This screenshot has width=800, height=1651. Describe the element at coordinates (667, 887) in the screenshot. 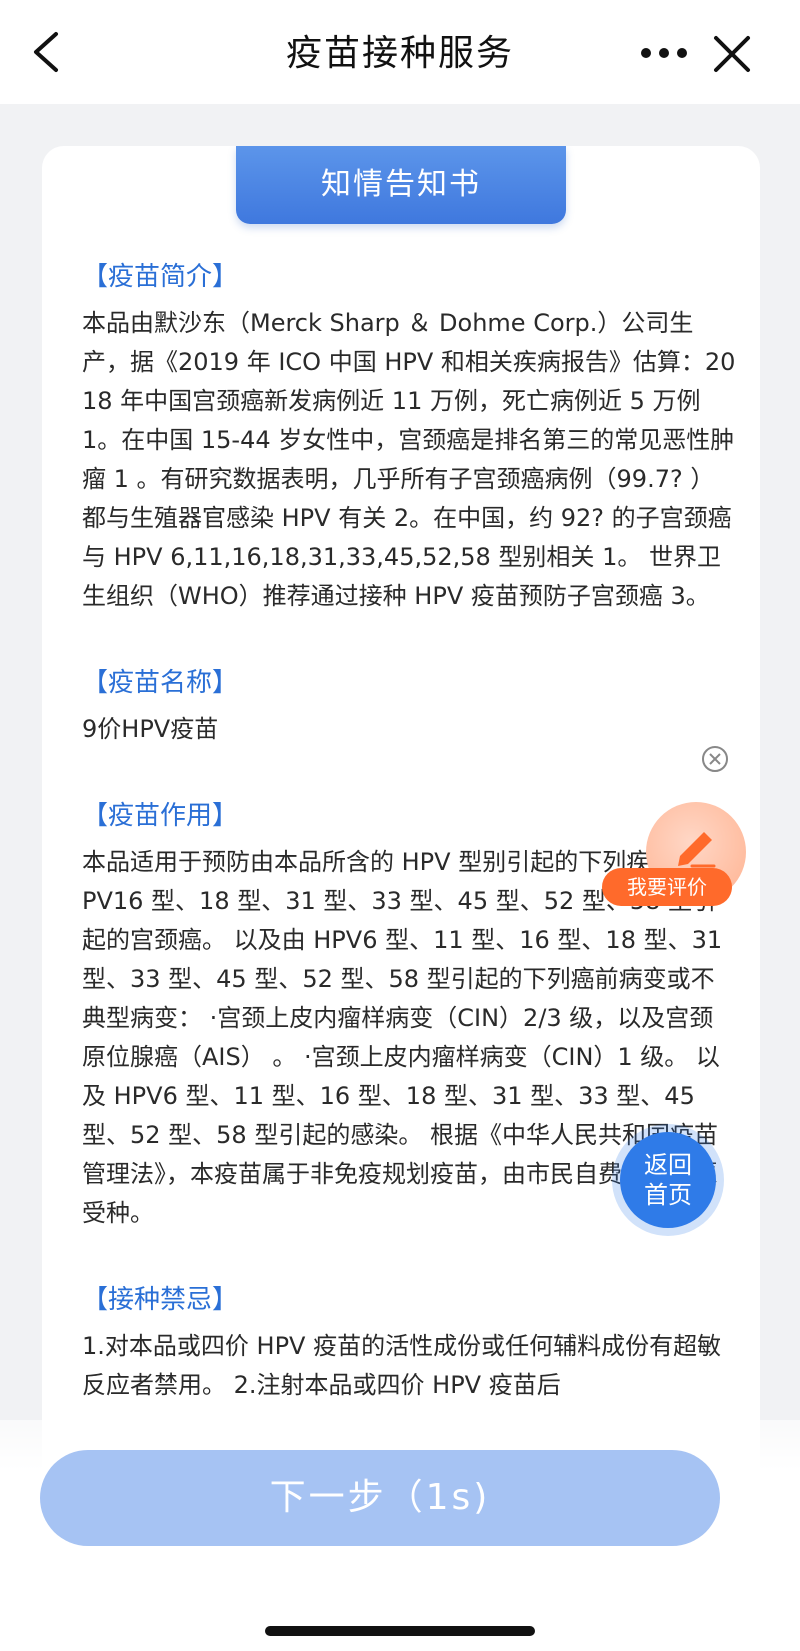

I see `evaluate-label: 我要评价` at that location.